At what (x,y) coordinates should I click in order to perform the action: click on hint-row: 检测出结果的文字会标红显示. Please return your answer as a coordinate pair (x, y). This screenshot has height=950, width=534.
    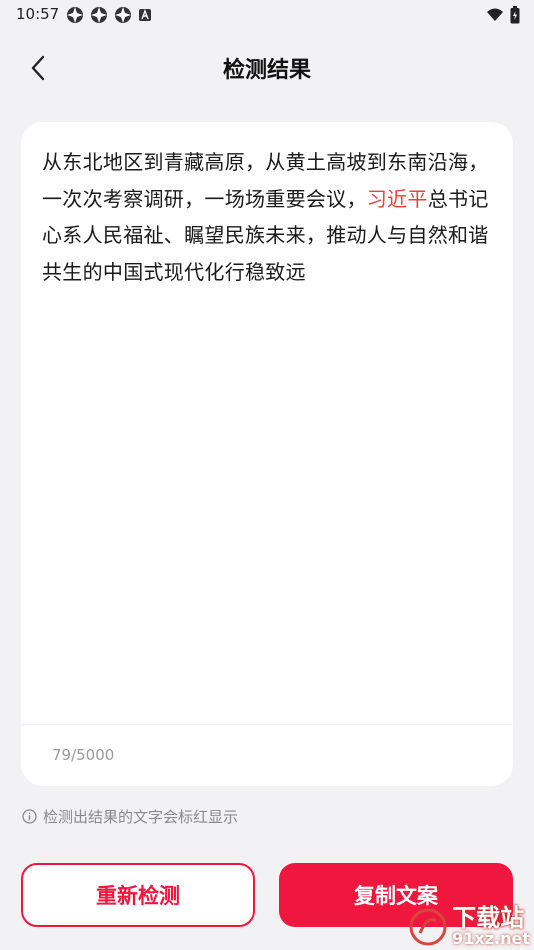
    Looking at the image, I should click on (130, 816).